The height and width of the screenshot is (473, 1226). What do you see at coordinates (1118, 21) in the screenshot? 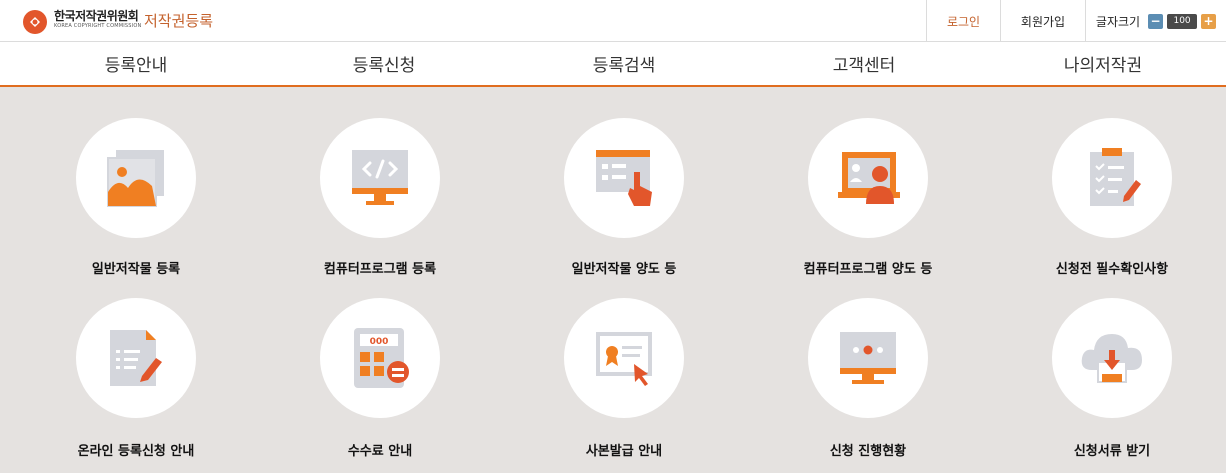
I see `font-size-label: 글자크기` at bounding box center [1118, 21].